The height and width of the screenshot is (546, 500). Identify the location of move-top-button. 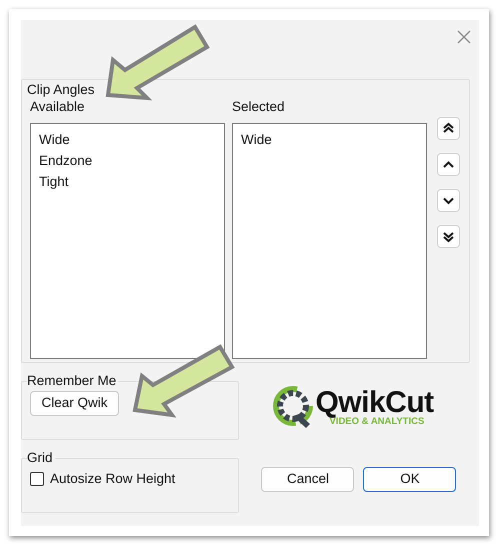
(448, 128).